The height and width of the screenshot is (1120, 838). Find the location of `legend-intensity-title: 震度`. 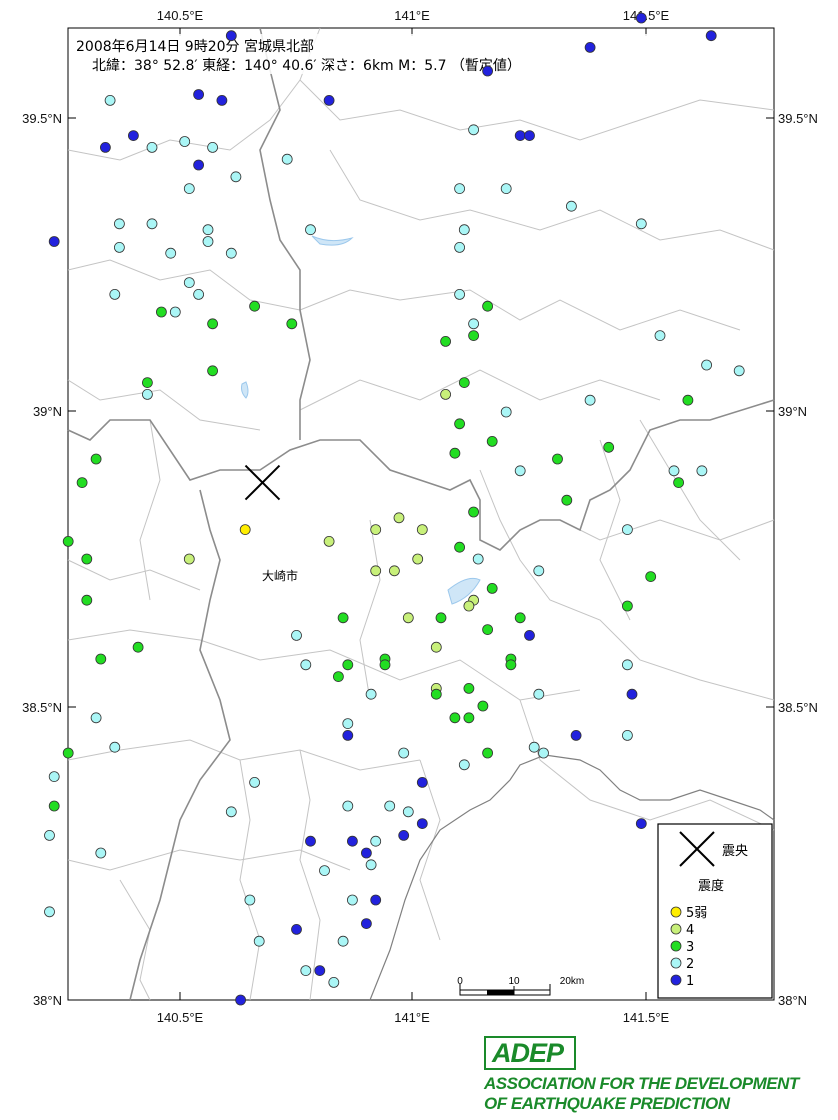

legend-intensity-title: 震度 is located at coordinates (711, 886).